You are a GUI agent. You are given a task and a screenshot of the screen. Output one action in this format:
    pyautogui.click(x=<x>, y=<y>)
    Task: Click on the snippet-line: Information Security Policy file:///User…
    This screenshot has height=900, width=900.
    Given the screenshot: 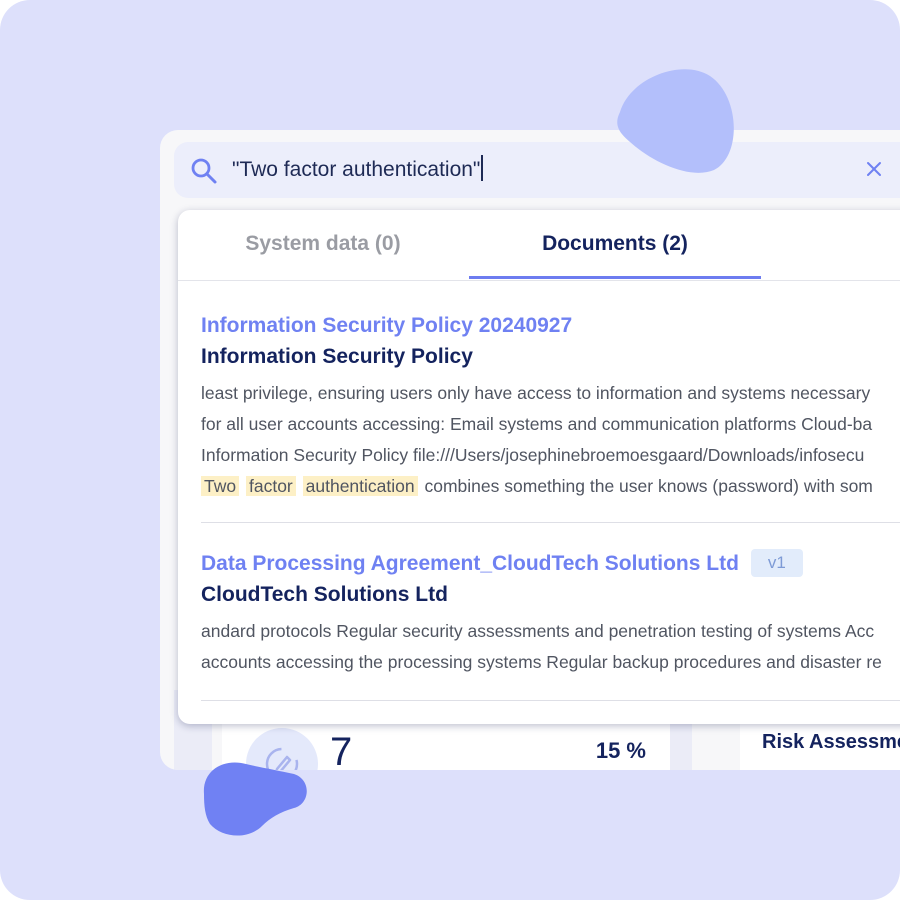 What is the action you would take?
    pyautogui.click(x=533, y=455)
    